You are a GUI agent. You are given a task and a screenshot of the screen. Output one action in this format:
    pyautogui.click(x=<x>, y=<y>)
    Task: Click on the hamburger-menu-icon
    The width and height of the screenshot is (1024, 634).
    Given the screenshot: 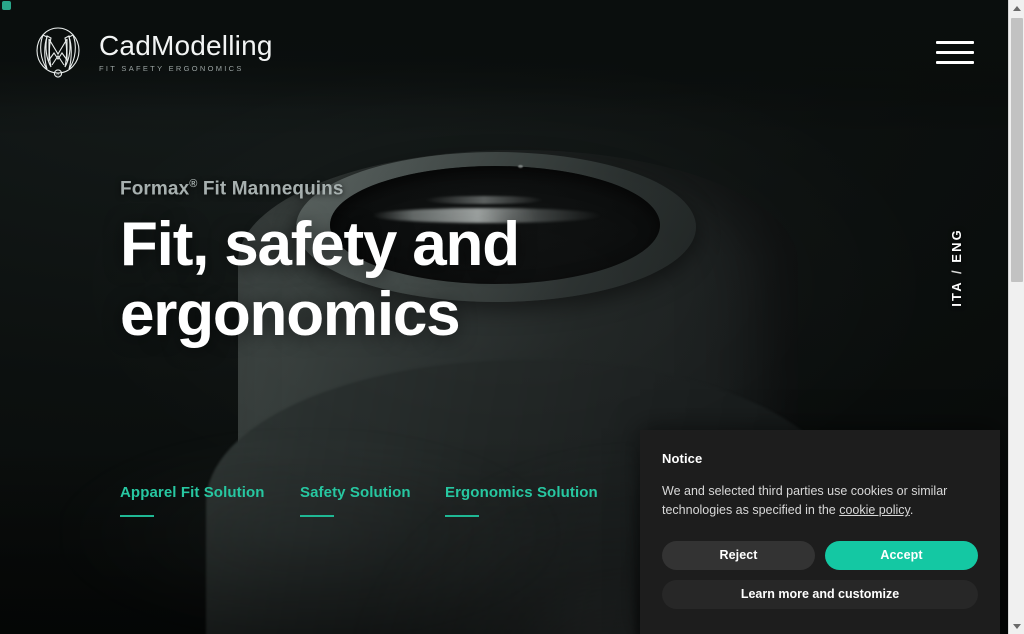 What is the action you would take?
    pyautogui.click(x=956, y=52)
    